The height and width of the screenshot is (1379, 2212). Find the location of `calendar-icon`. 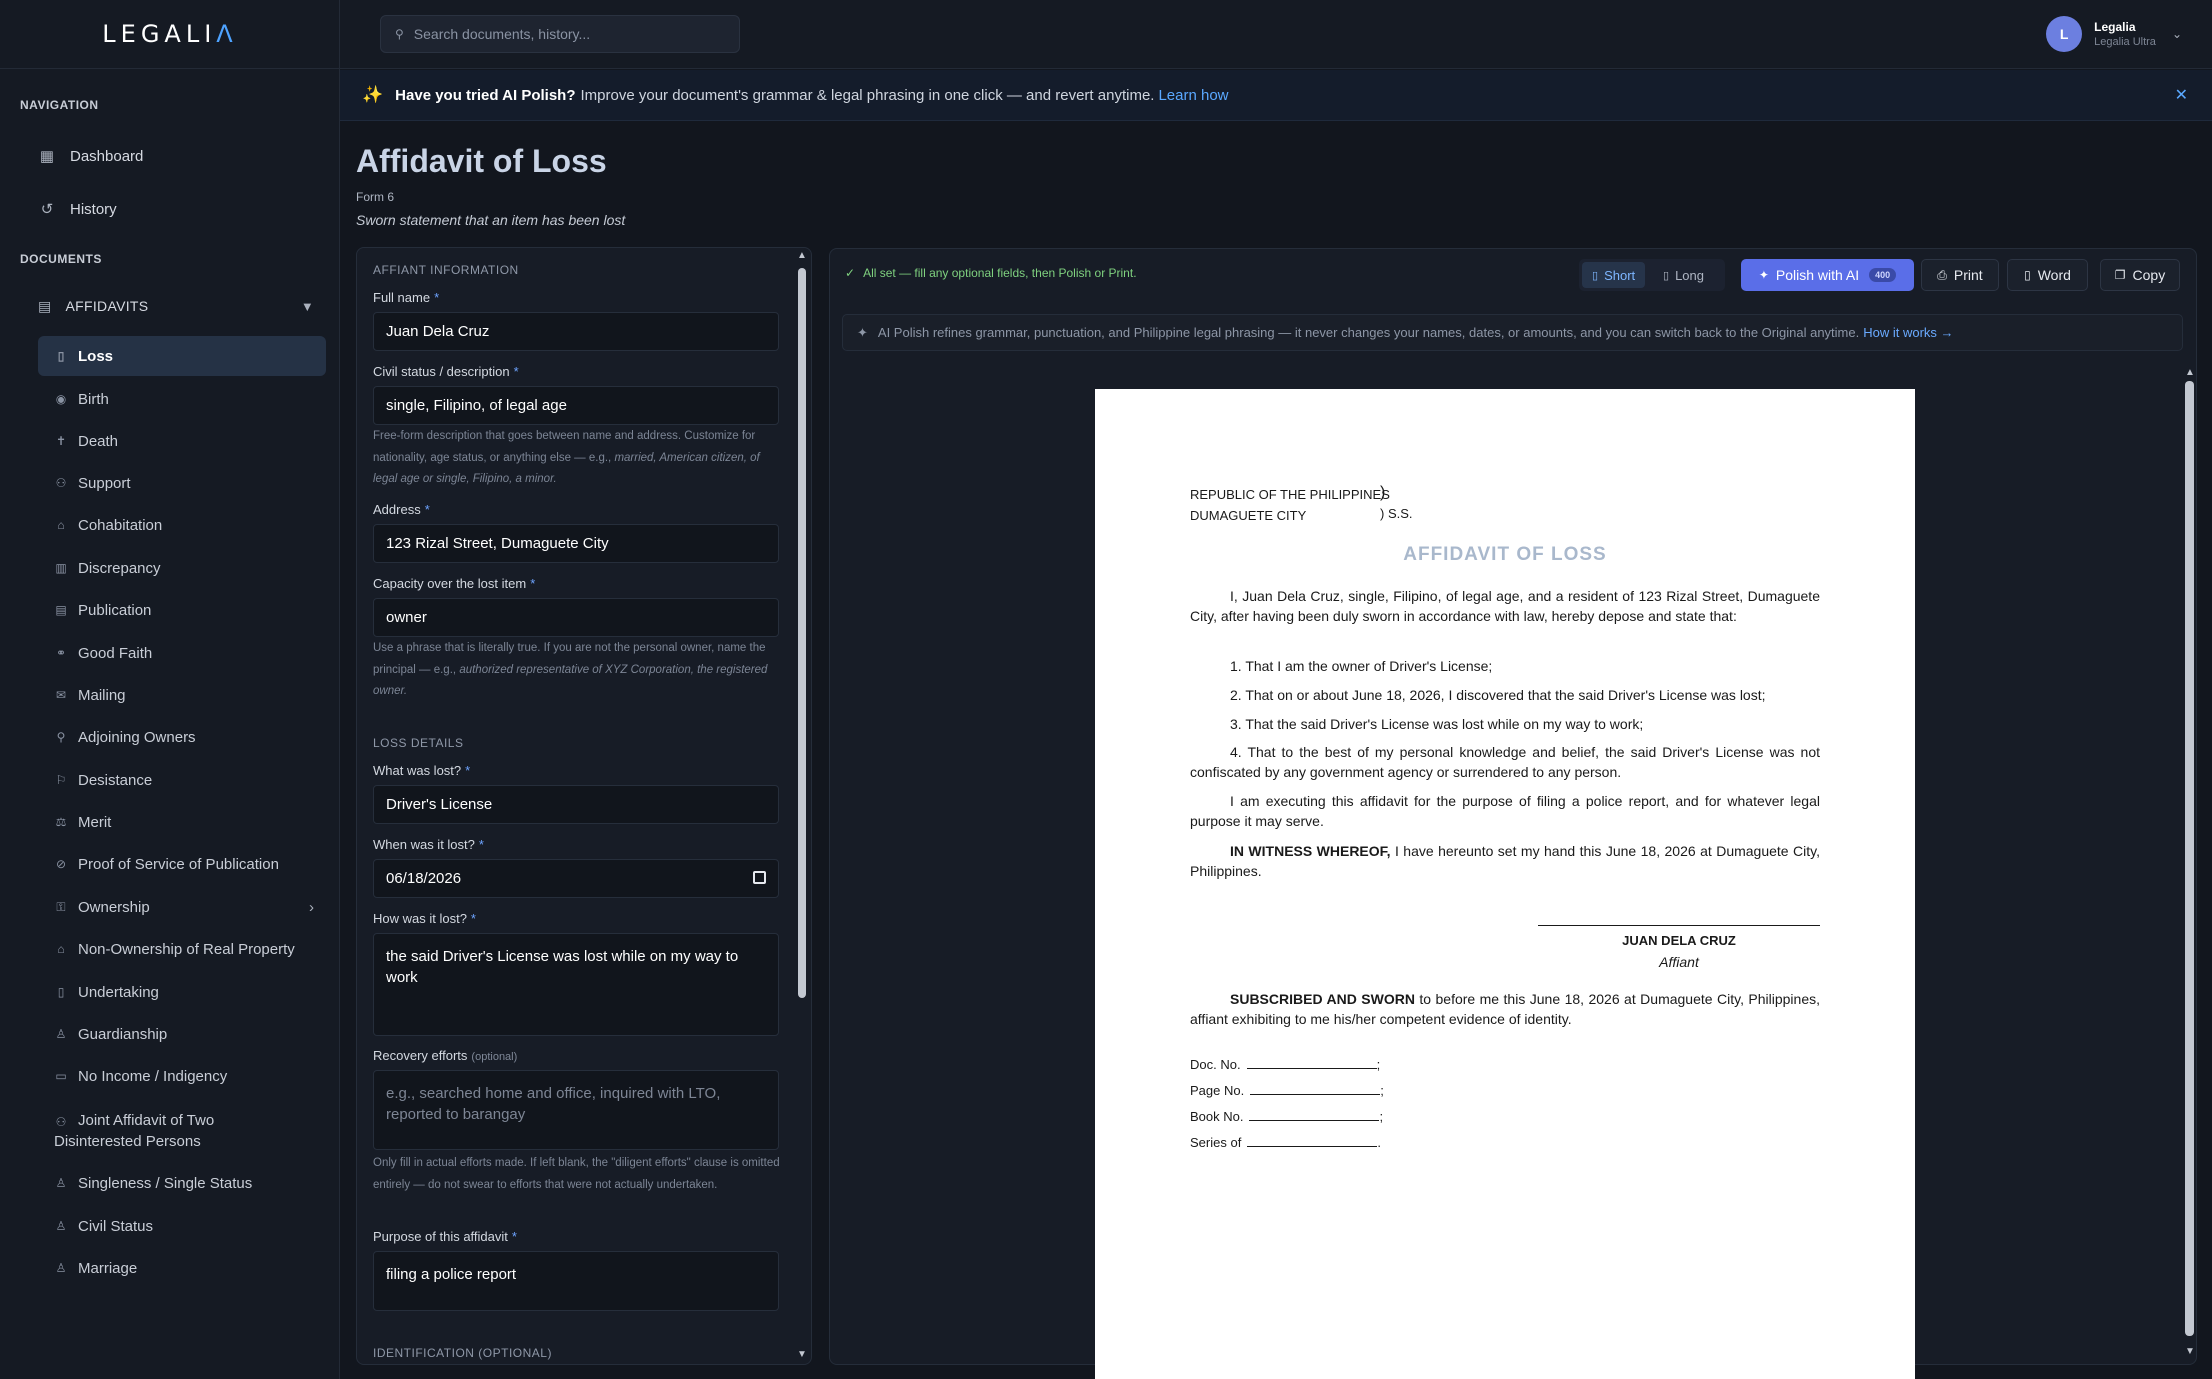

calendar-icon is located at coordinates (759, 877).